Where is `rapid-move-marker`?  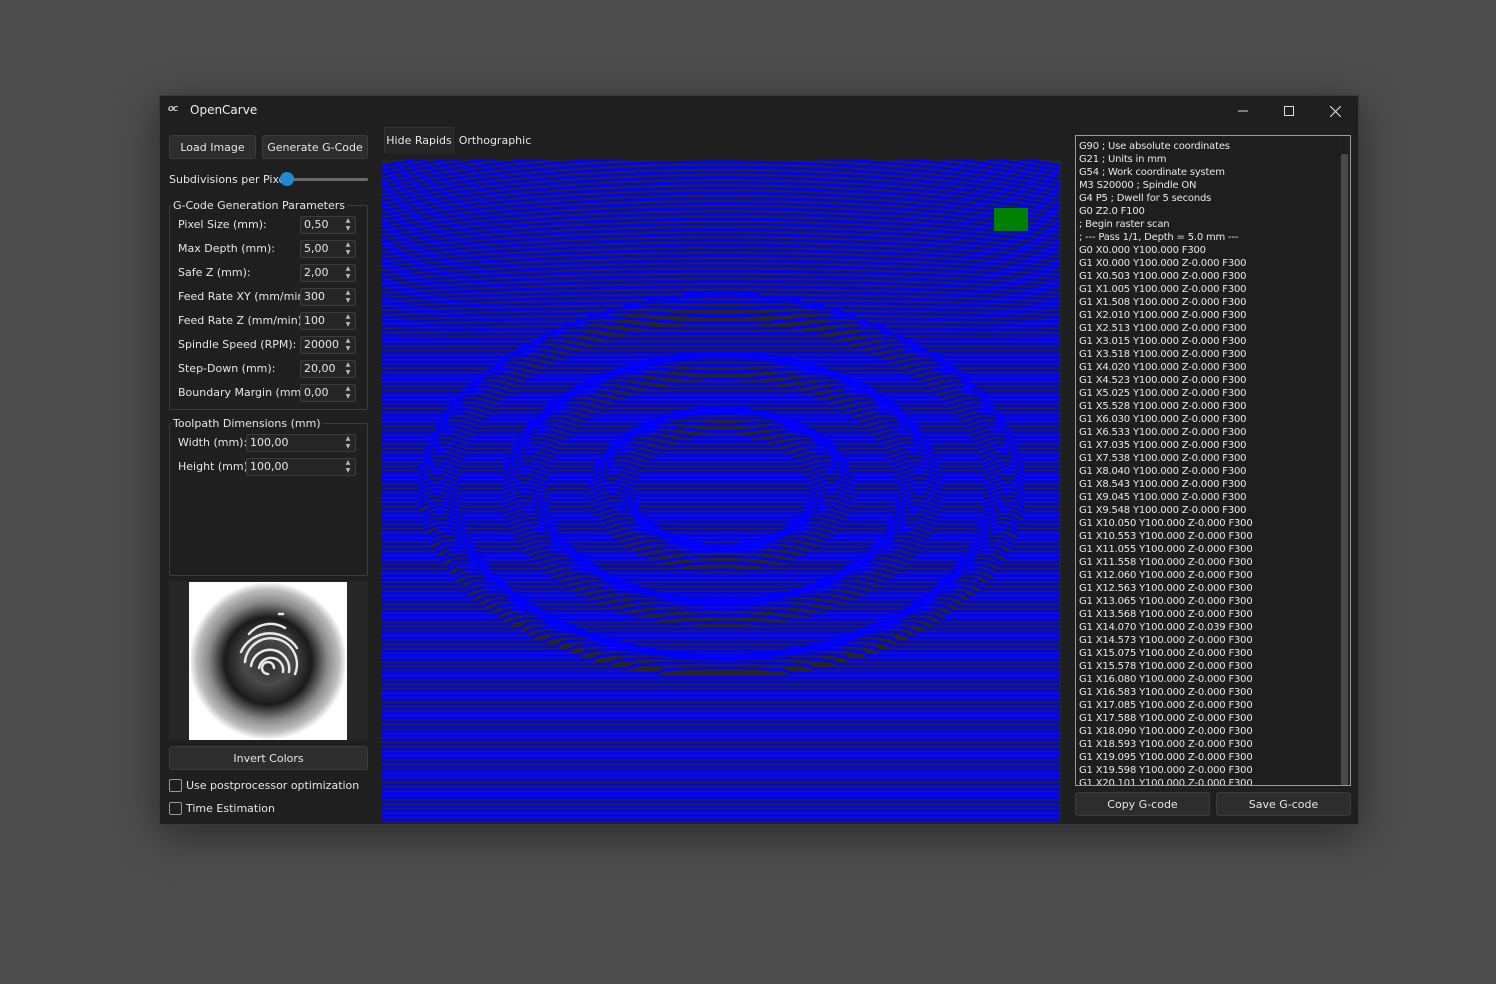
rapid-move-marker is located at coordinates (1011, 219).